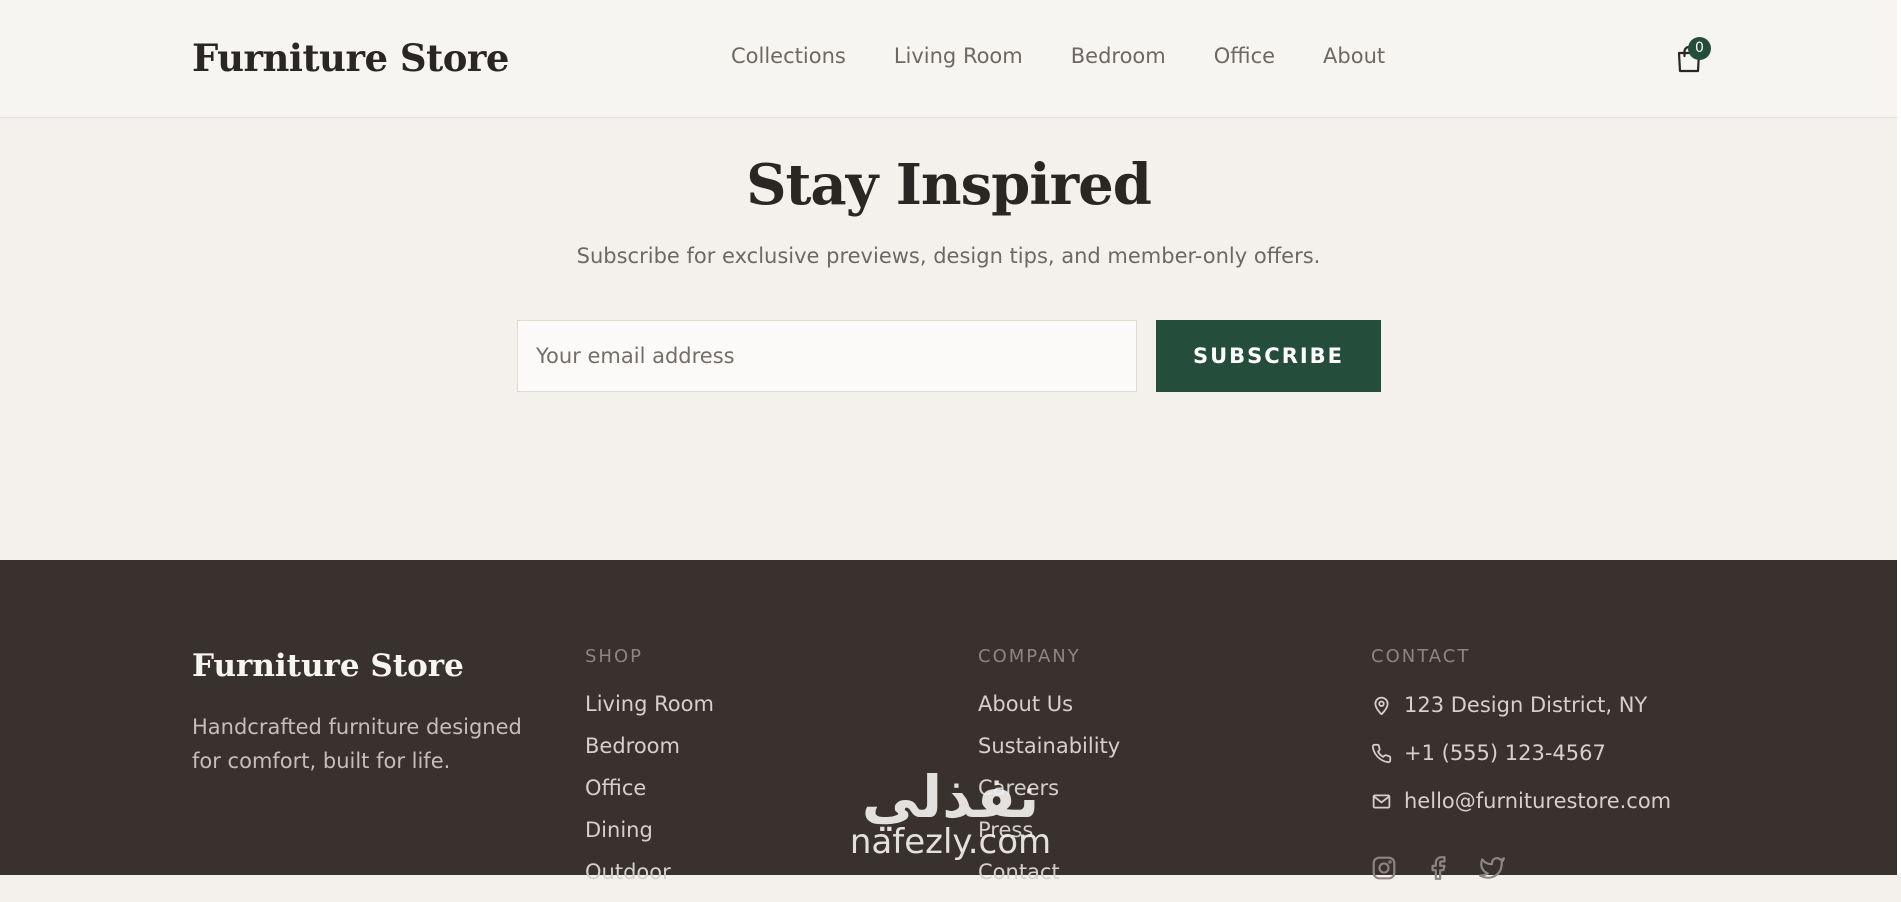 The height and width of the screenshot is (902, 1901). What do you see at coordinates (1268, 356) in the screenshot?
I see `subscribe-button: SUBSCRIBE` at bounding box center [1268, 356].